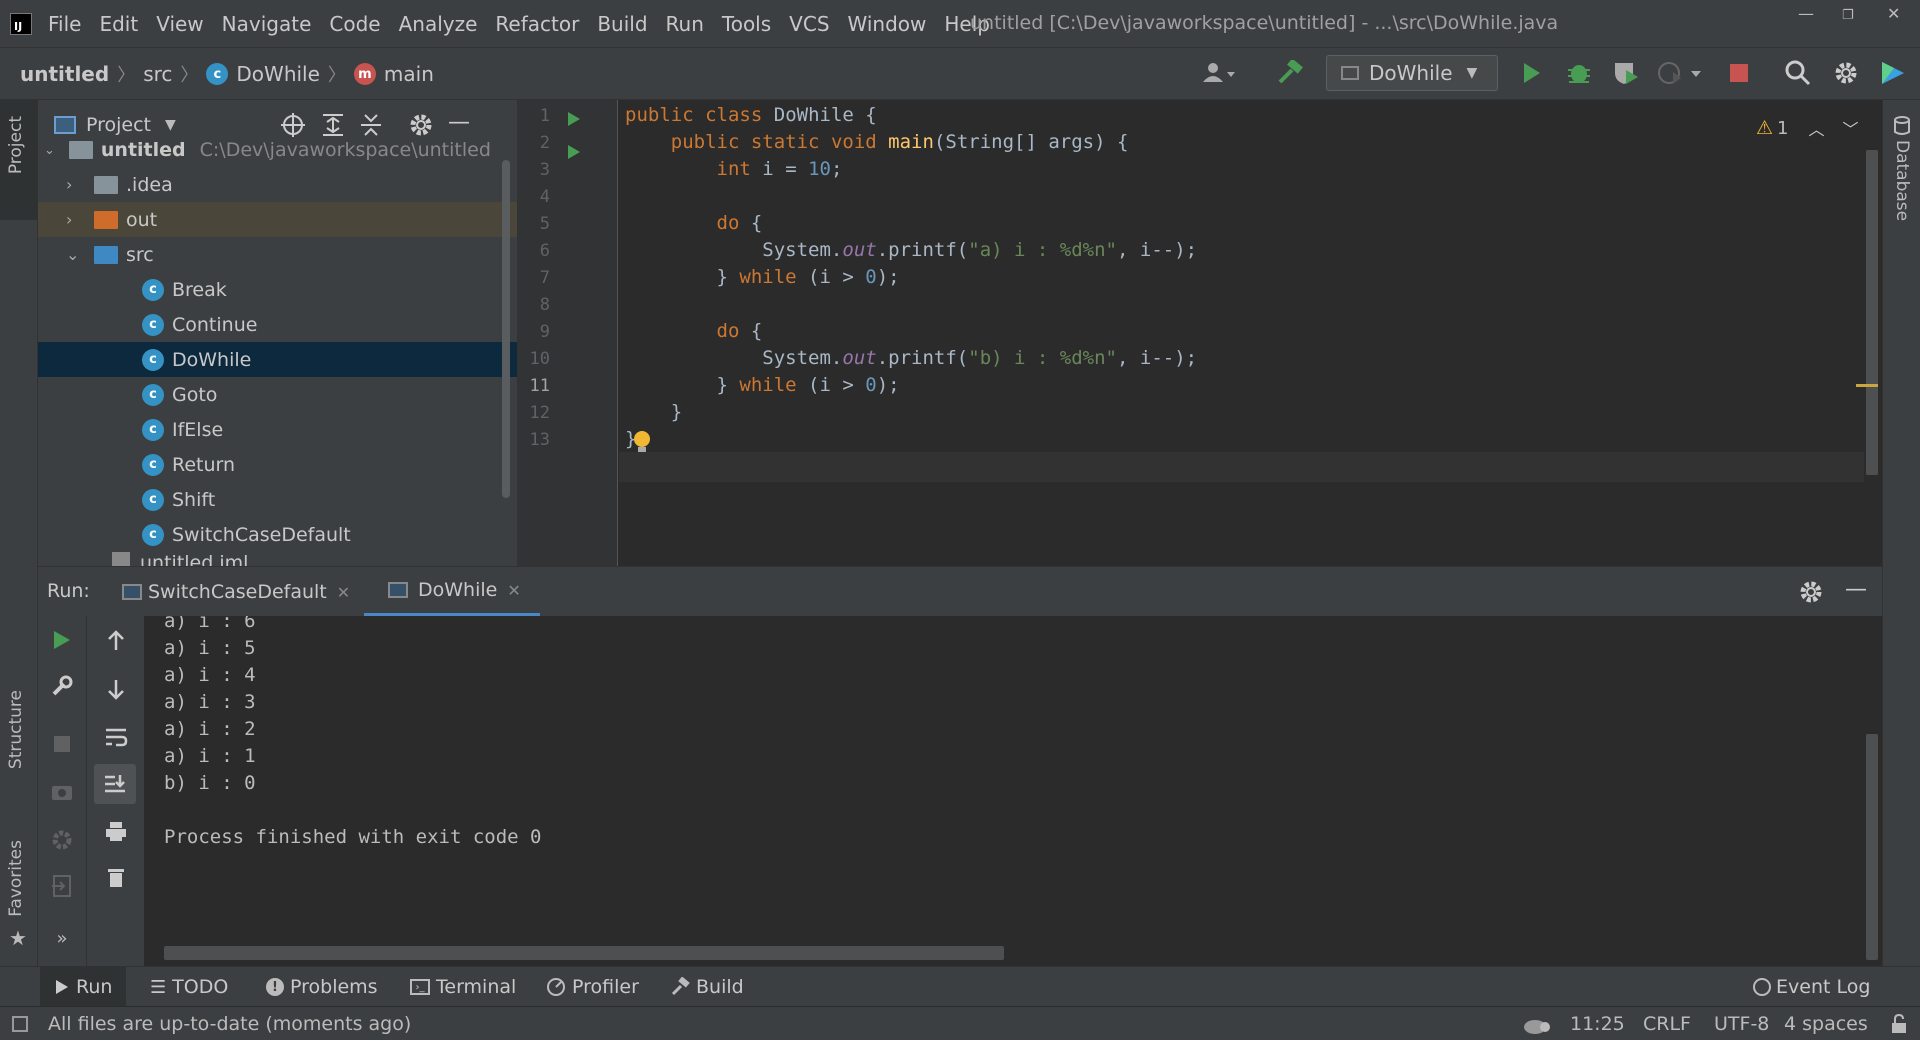 Image resolution: width=1920 pixels, height=1040 pixels. What do you see at coordinates (1537, 1024) in the screenshot?
I see `cloud-settings-icon` at bounding box center [1537, 1024].